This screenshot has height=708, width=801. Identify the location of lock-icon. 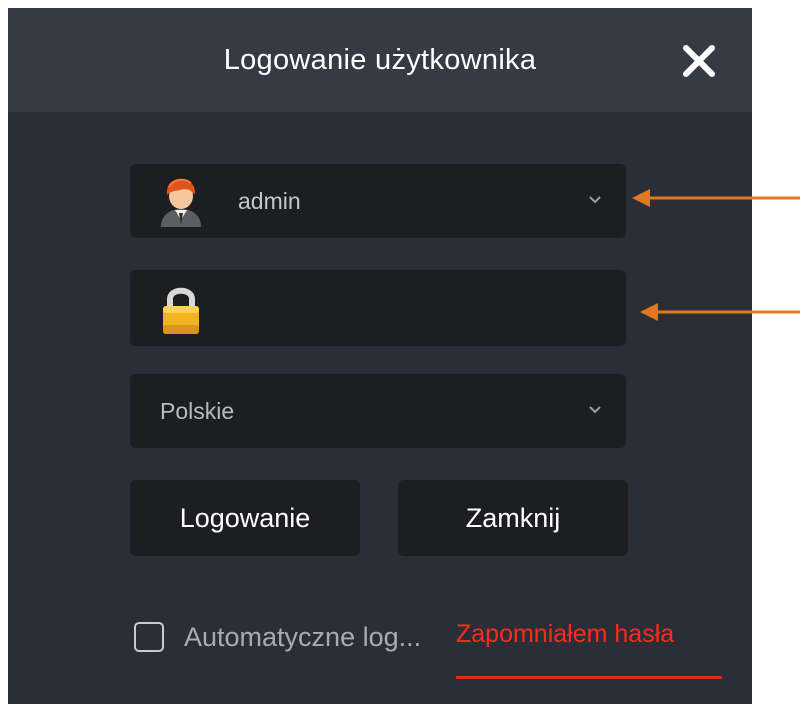
(181, 310).